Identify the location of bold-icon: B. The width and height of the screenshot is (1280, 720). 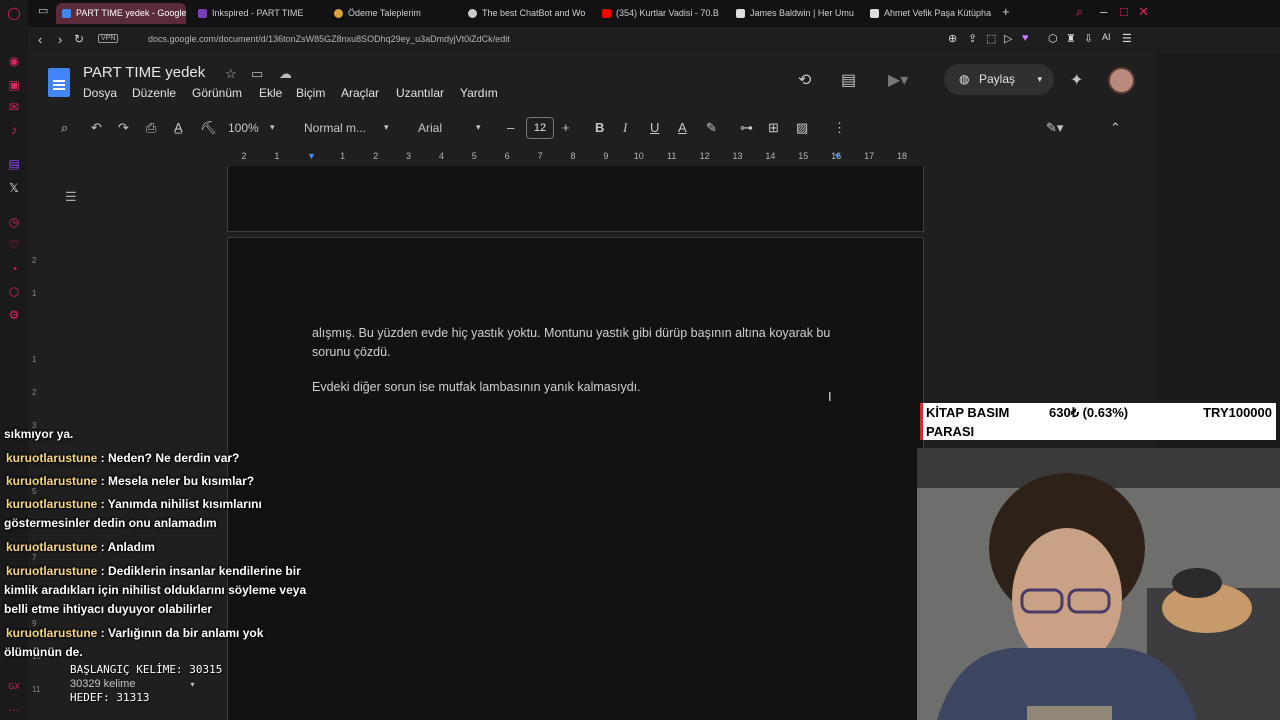
(599, 127).